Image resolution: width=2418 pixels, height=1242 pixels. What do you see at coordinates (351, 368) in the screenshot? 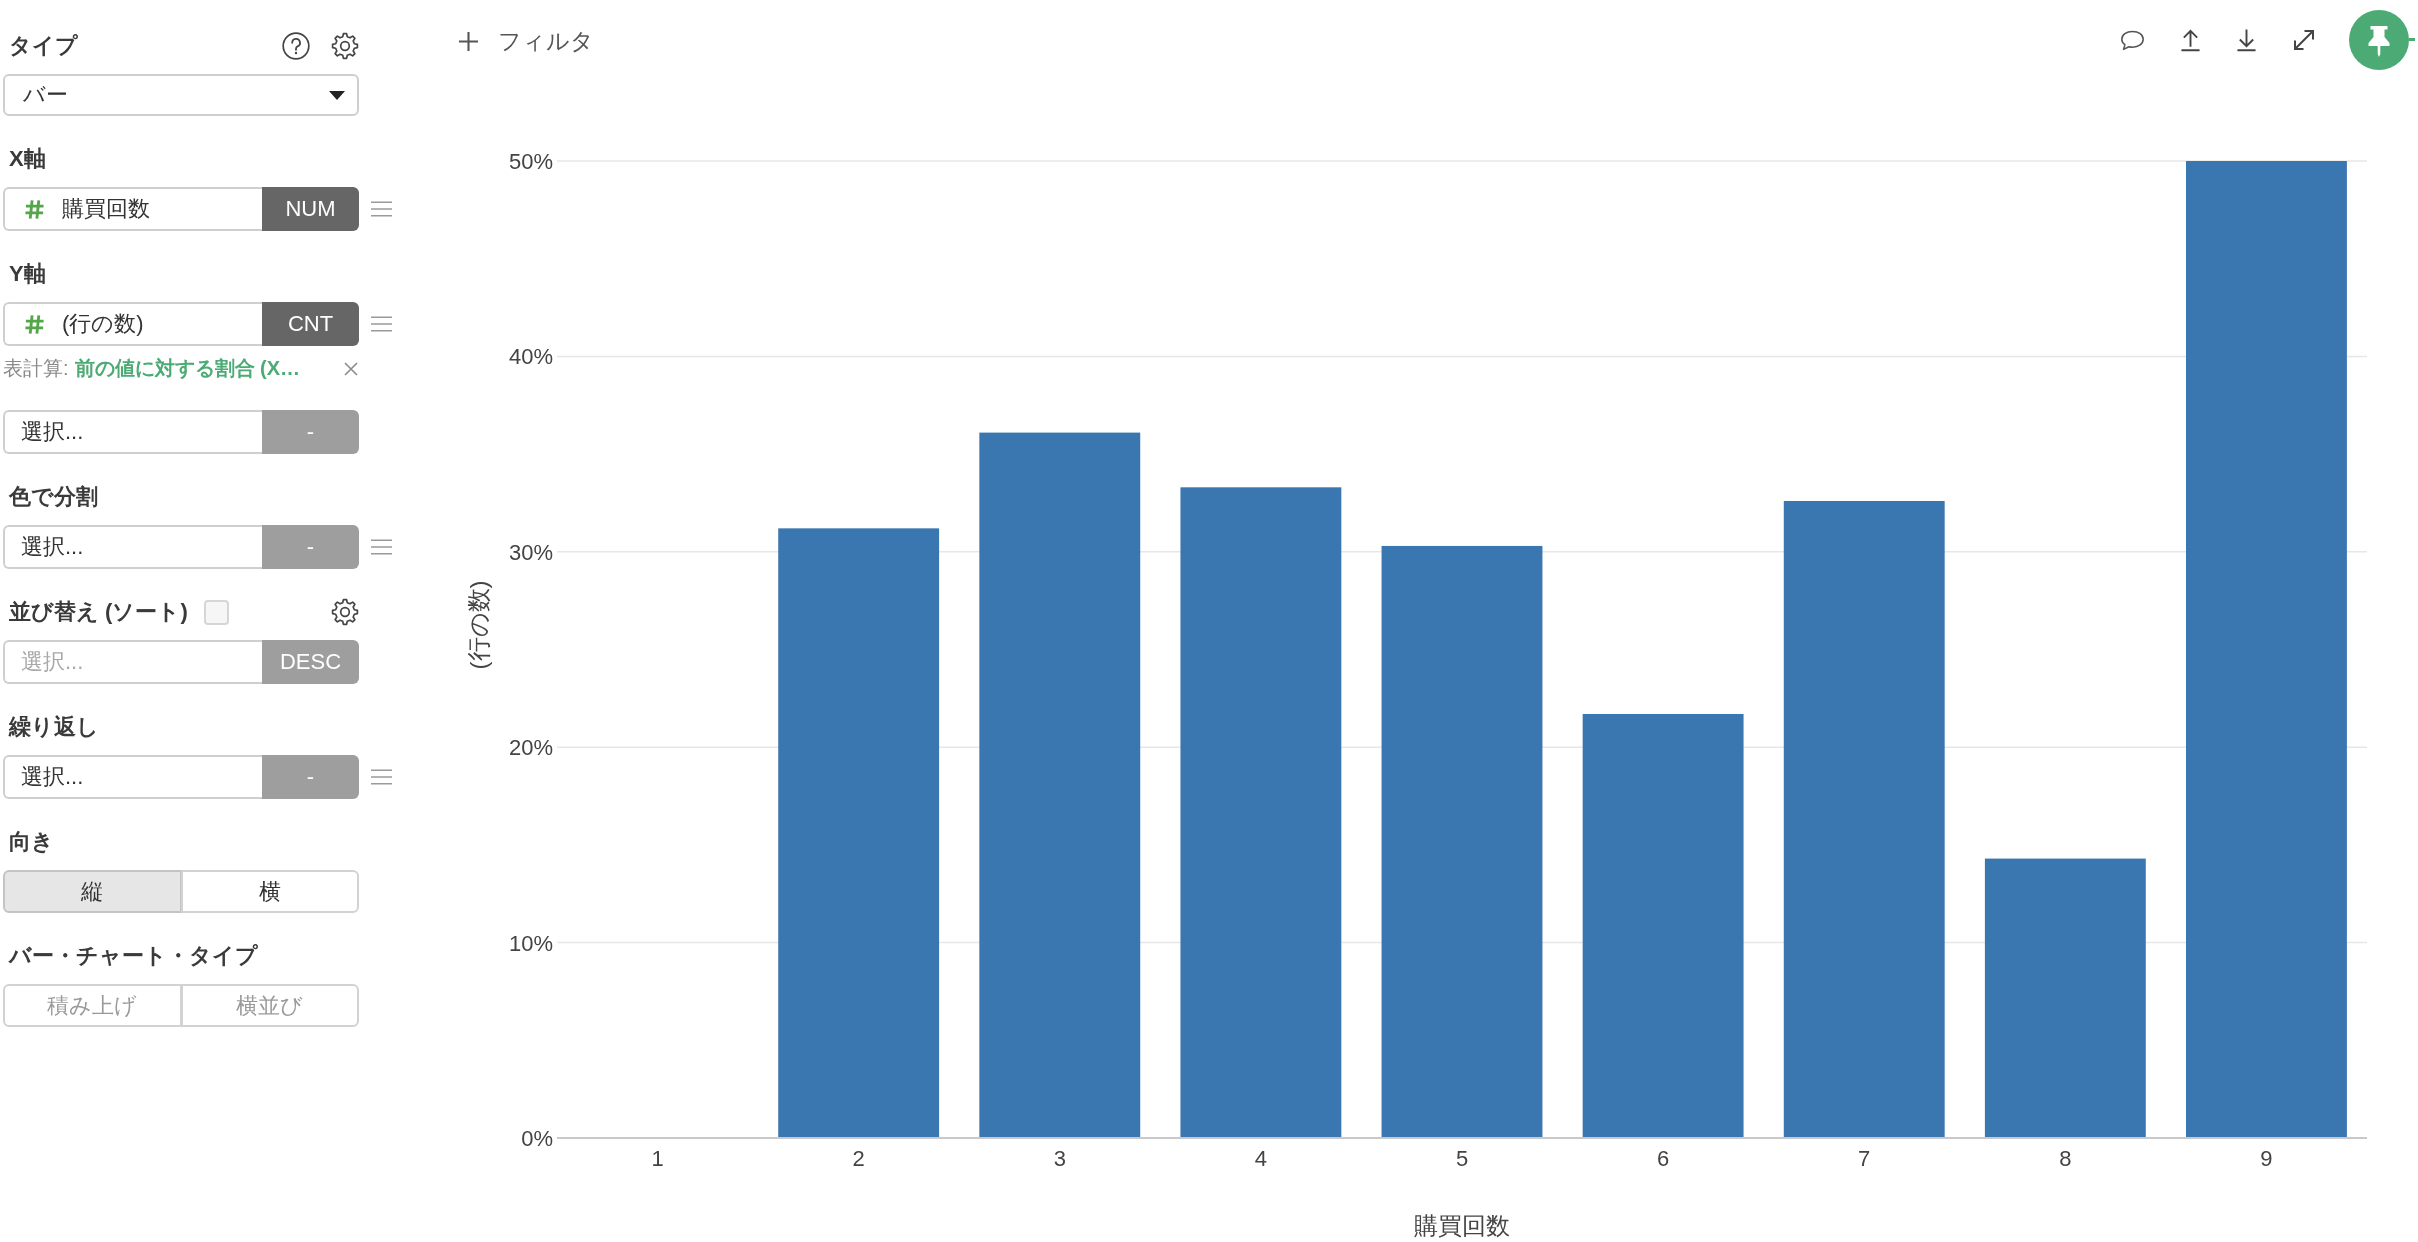
I see `close-icon` at bounding box center [351, 368].